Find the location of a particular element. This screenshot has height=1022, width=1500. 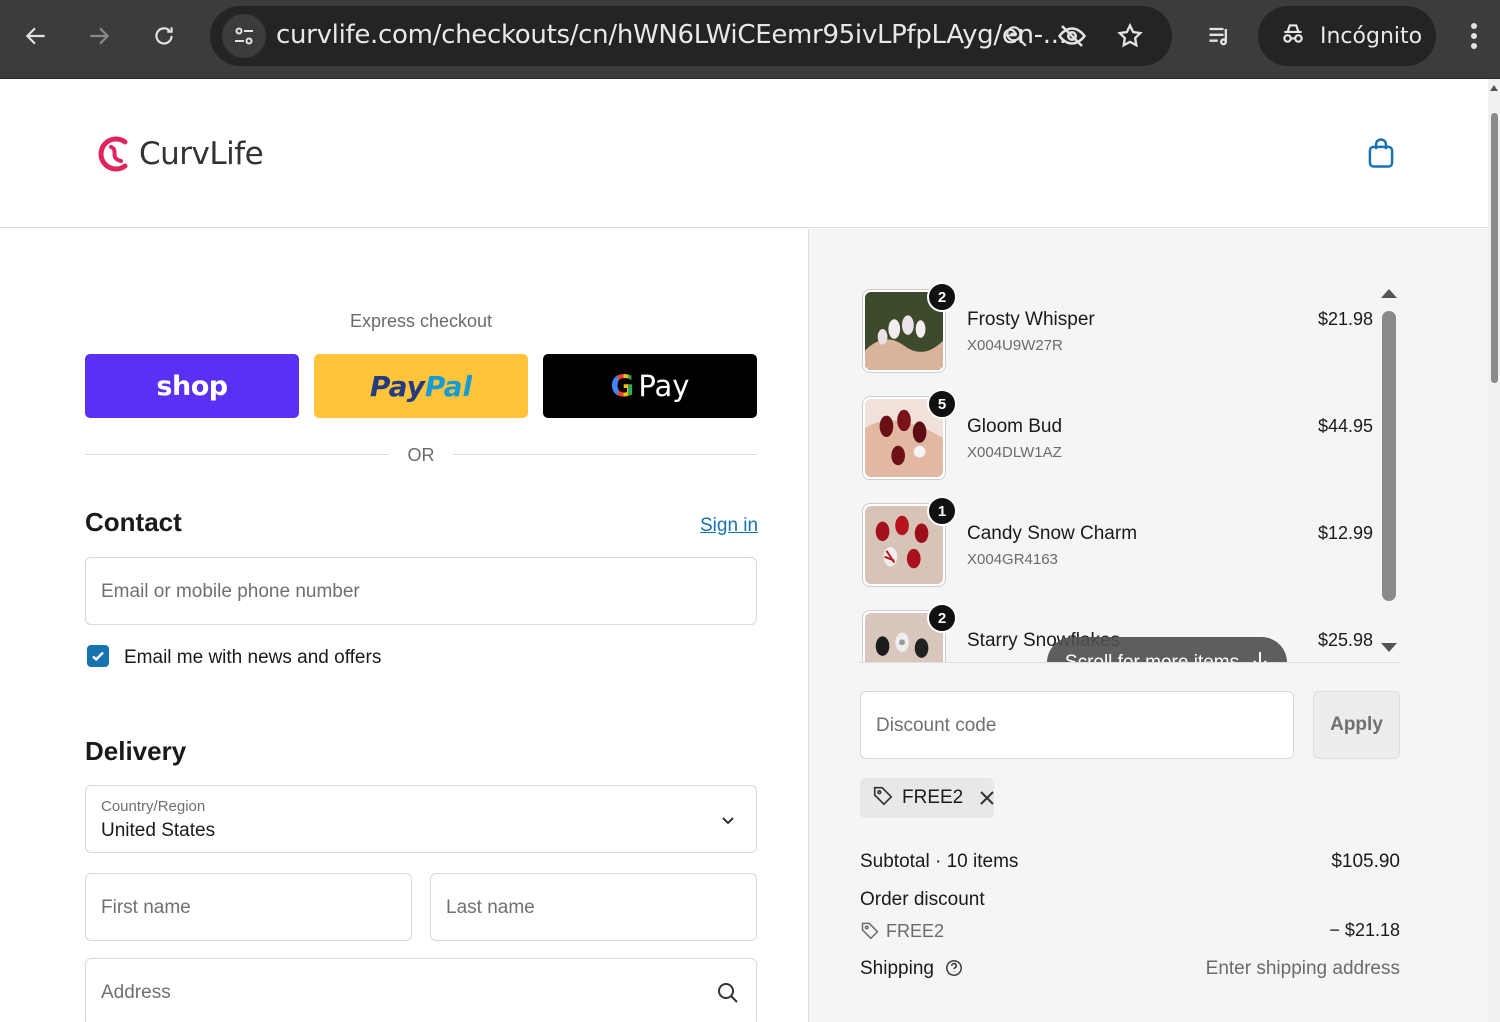

discount-code-row: FREE2 − $21.18 is located at coordinates (1130, 932).